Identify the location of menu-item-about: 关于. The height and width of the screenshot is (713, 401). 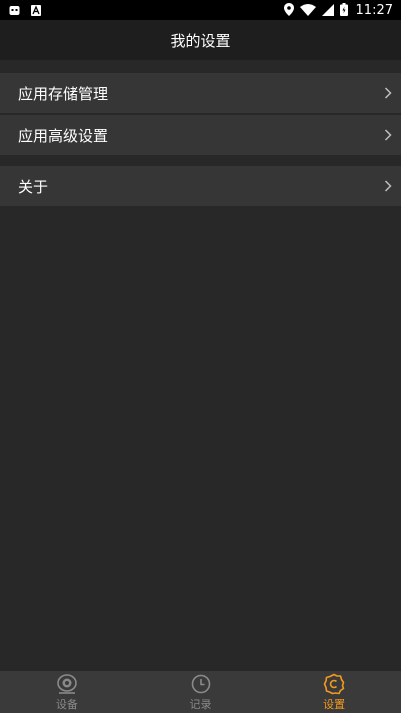
(200, 186).